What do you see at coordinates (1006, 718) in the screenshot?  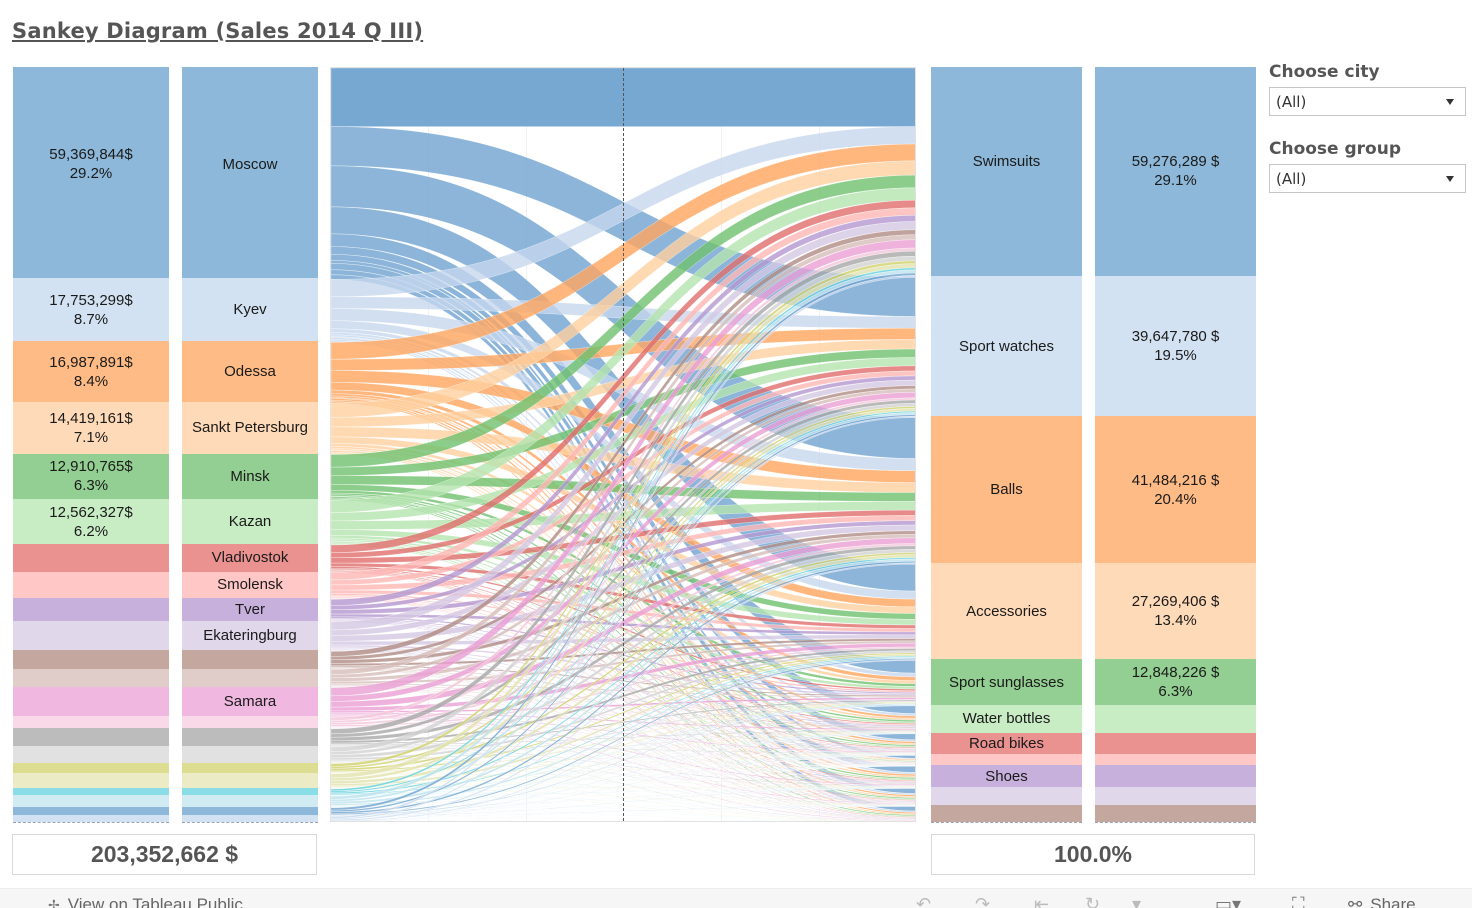 I see `group-segment: Water bottles` at bounding box center [1006, 718].